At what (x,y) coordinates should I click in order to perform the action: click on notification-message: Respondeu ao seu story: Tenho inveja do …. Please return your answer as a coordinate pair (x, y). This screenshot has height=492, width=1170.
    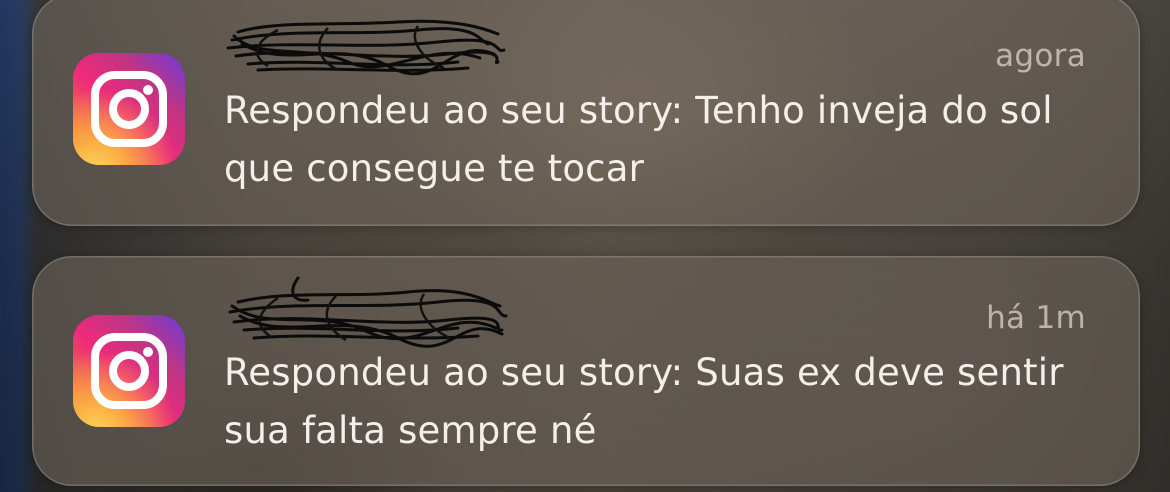
    Looking at the image, I should click on (638, 139).